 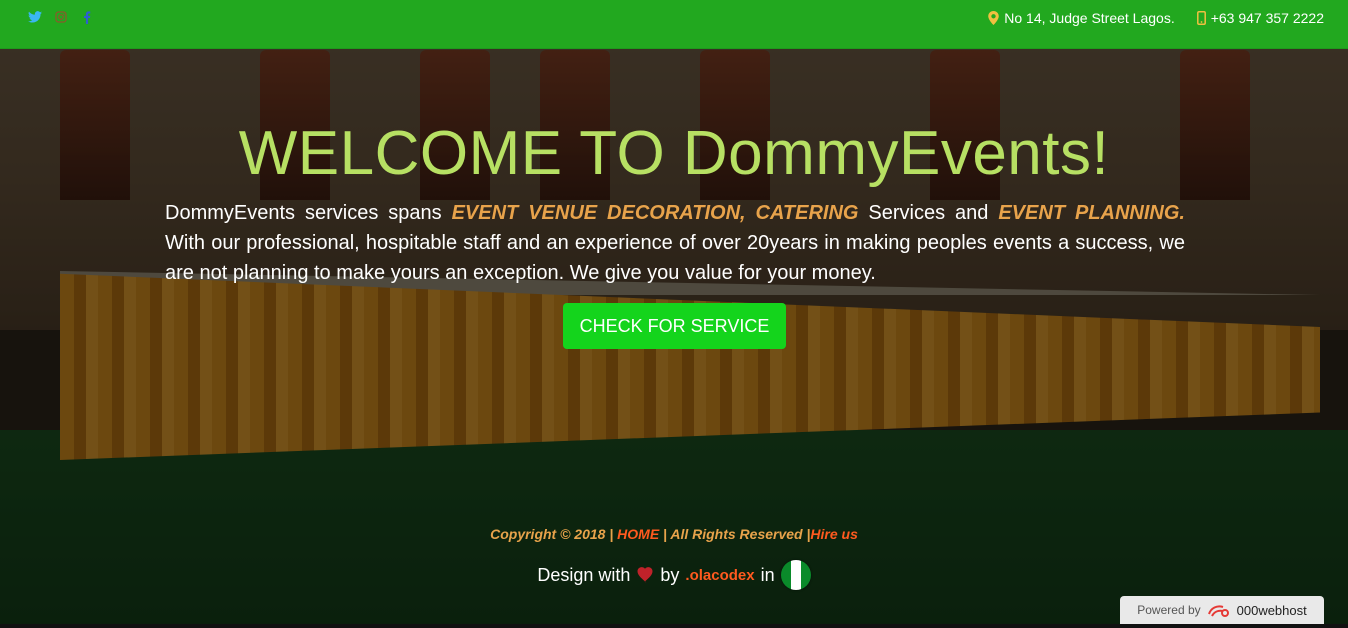 What do you see at coordinates (554, 534) in the screenshot?
I see `copyright-text: Copyright © 2018 |` at bounding box center [554, 534].